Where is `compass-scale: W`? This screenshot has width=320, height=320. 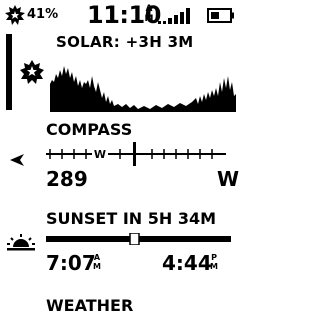
compass-scale: W is located at coordinates (136, 154).